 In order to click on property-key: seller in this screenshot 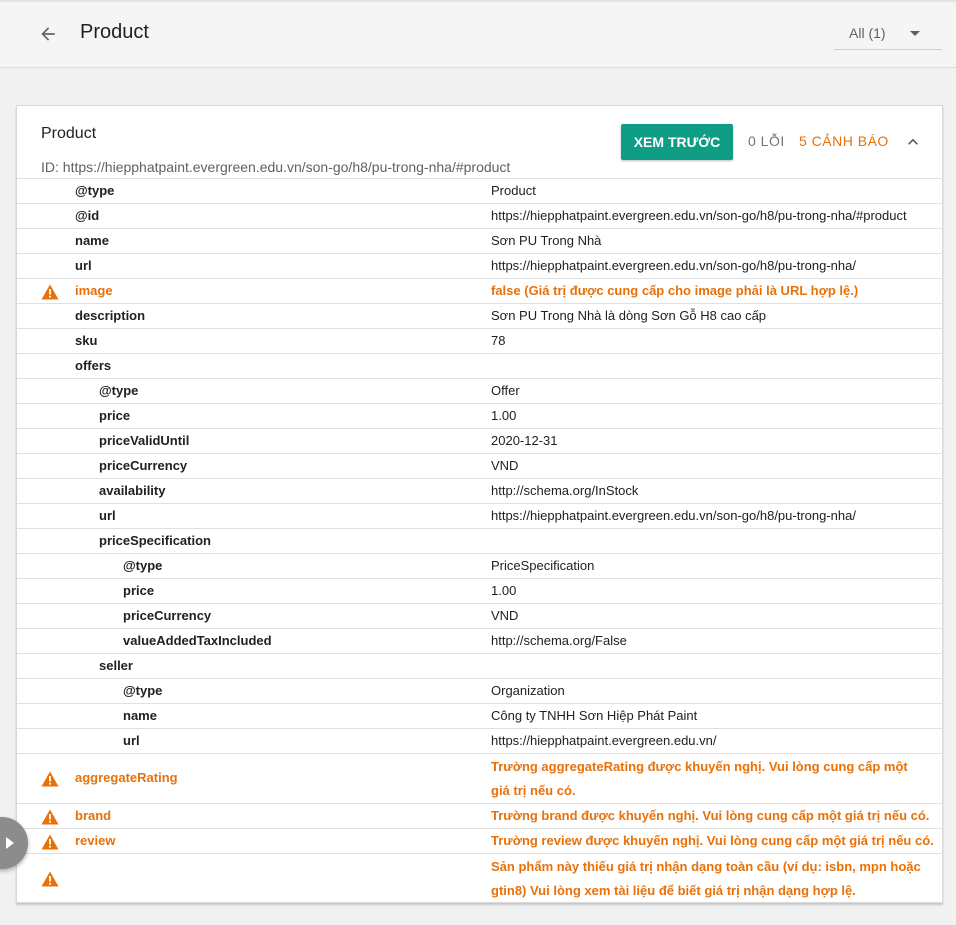, I will do `click(116, 665)`.